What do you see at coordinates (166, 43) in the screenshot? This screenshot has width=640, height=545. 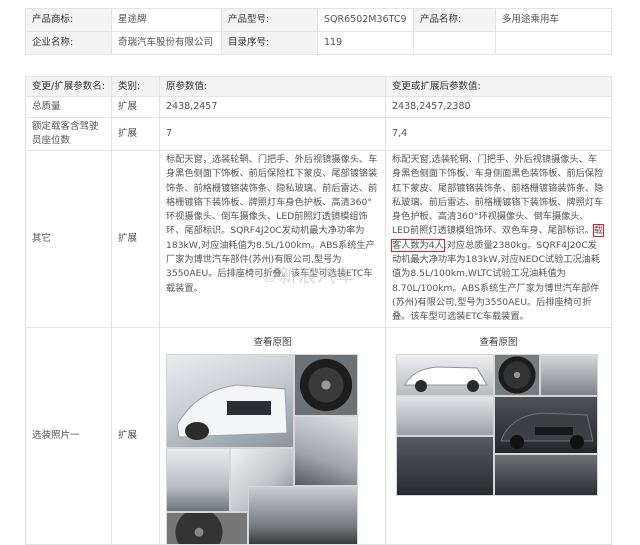 I see `company-value: 奇瑞汽车股份有限公司` at bounding box center [166, 43].